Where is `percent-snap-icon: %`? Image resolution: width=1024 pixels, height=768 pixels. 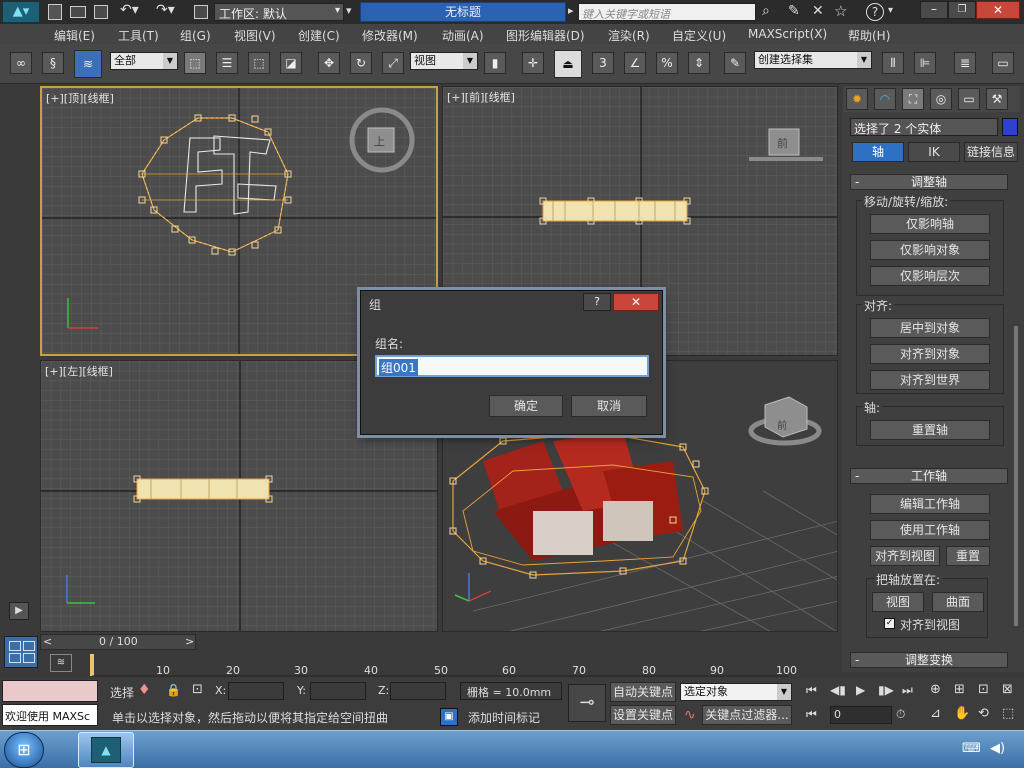 percent-snap-icon: % is located at coordinates (667, 63).